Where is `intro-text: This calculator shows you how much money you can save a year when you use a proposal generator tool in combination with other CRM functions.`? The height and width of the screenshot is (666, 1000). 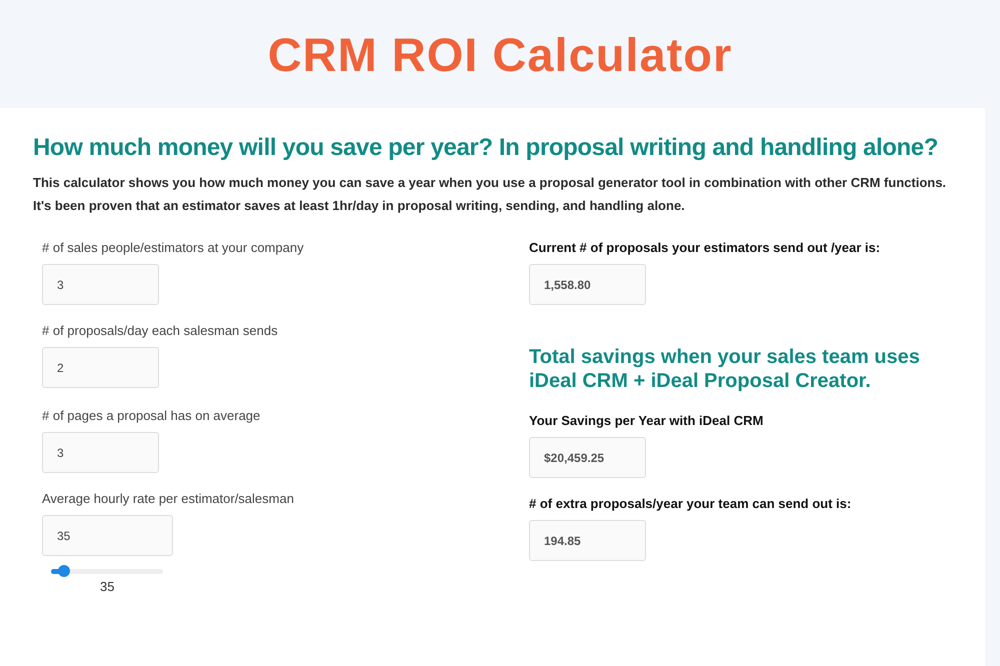
intro-text: This calculator shows you how much money you can save a year when you use a proposal generator tool in combination with other CRM functions. is located at coordinates (490, 182).